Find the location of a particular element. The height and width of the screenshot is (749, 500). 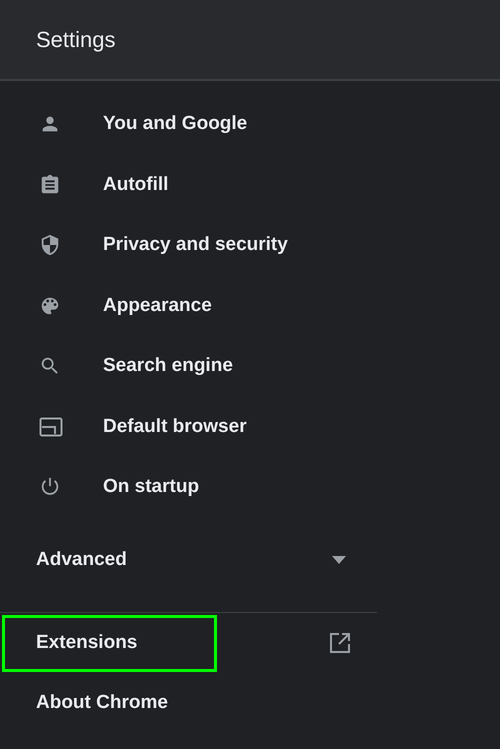

settings-link: Extensions is located at coordinates (87, 643).